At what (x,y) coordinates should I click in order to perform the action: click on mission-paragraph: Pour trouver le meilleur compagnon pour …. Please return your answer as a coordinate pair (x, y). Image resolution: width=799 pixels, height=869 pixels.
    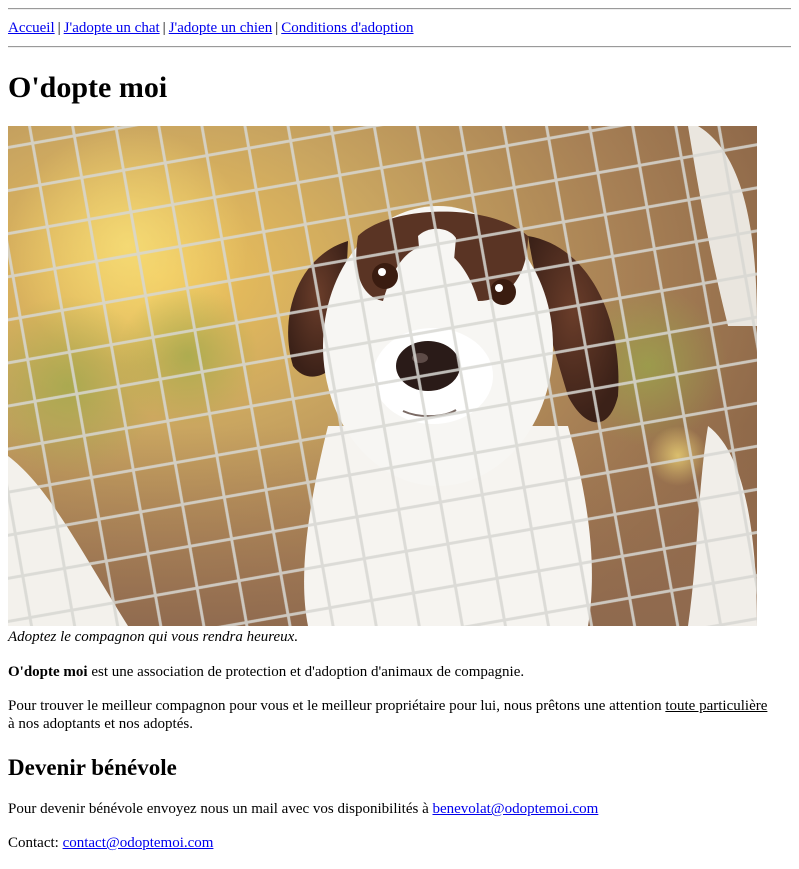
    Looking at the image, I should click on (388, 715).